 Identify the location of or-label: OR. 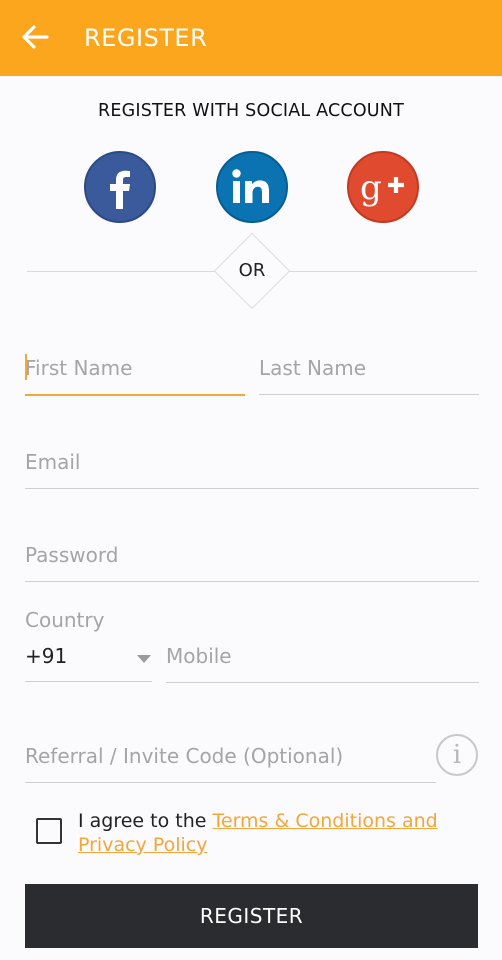
(252, 270).